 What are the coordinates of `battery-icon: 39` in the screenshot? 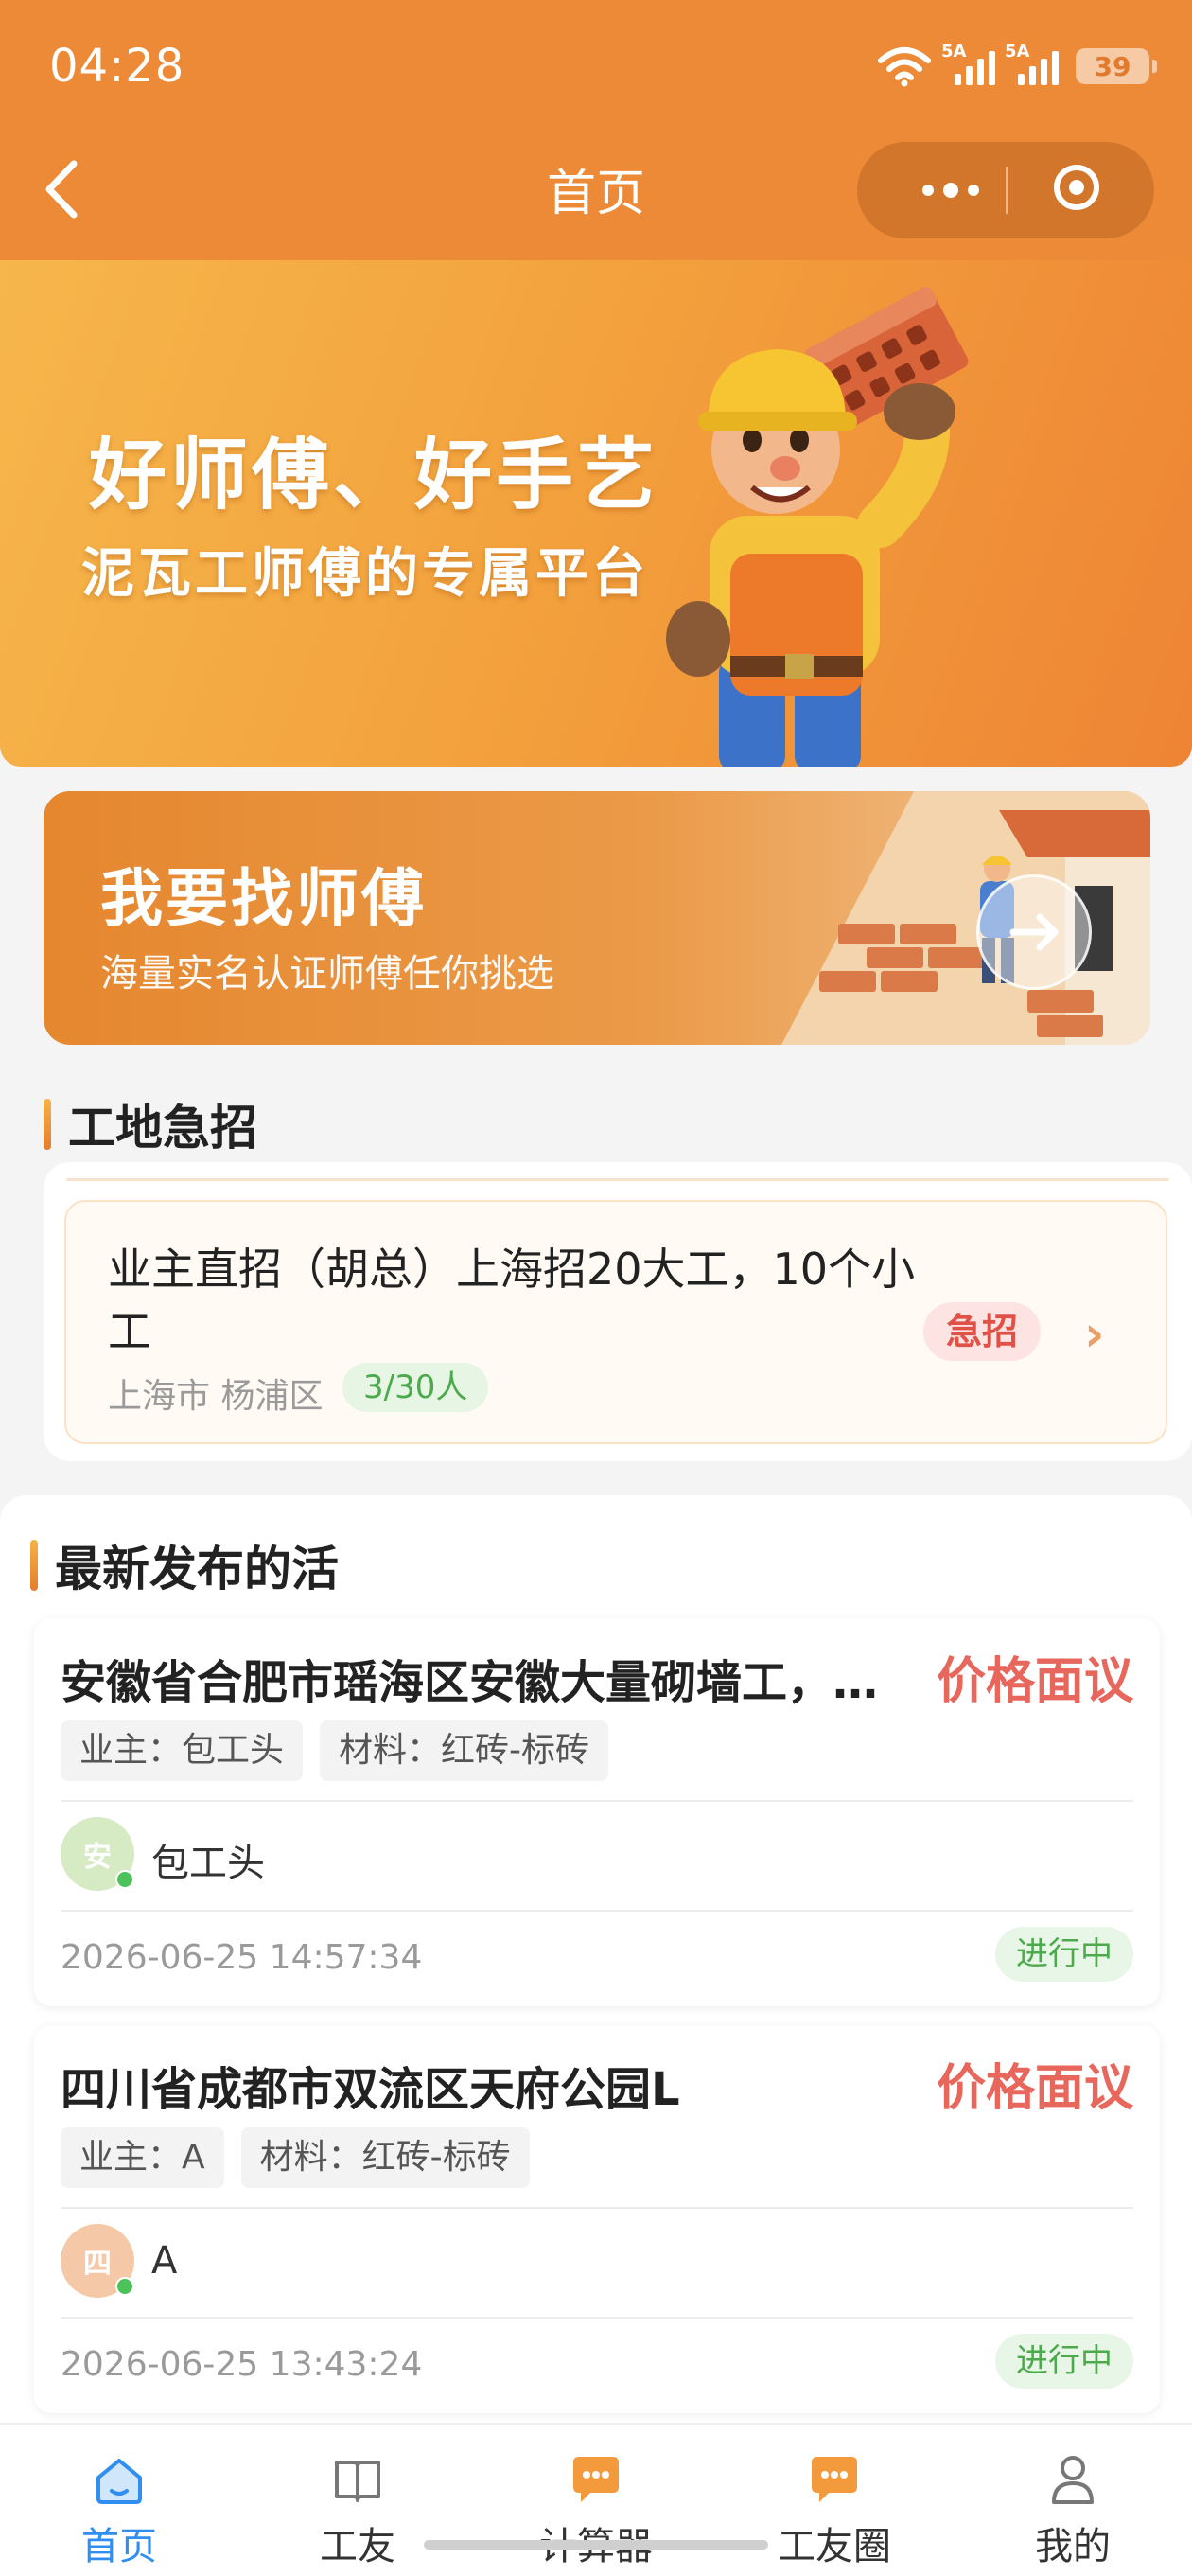 It's located at (1116, 66).